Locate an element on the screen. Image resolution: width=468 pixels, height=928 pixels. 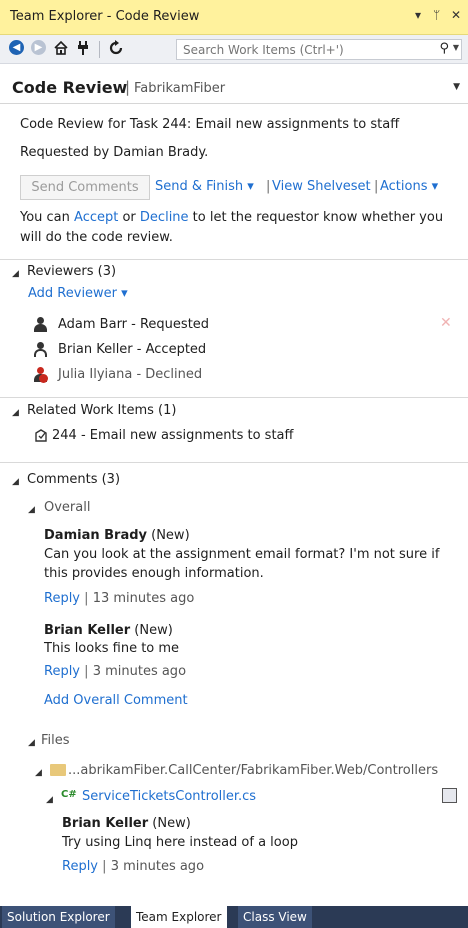
header-dropdown-icon: ▼ is located at coordinates (456, 87).